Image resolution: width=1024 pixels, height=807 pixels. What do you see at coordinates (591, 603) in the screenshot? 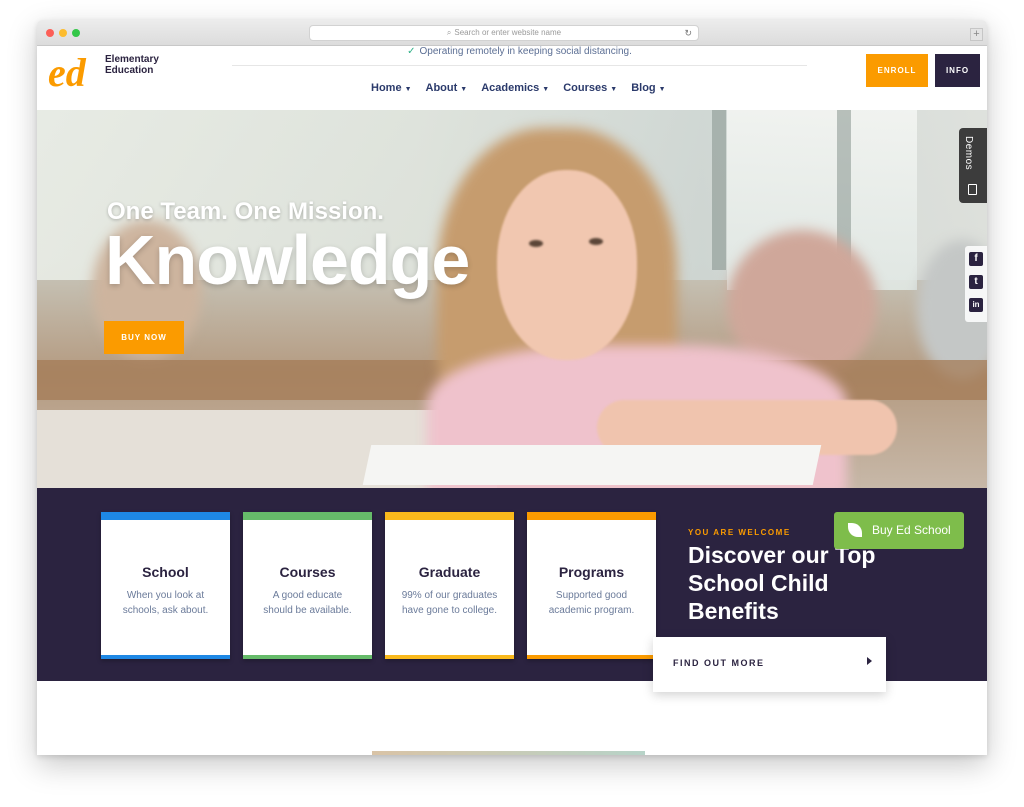
I see `card-body: Supported good academic program.` at bounding box center [591, 603].